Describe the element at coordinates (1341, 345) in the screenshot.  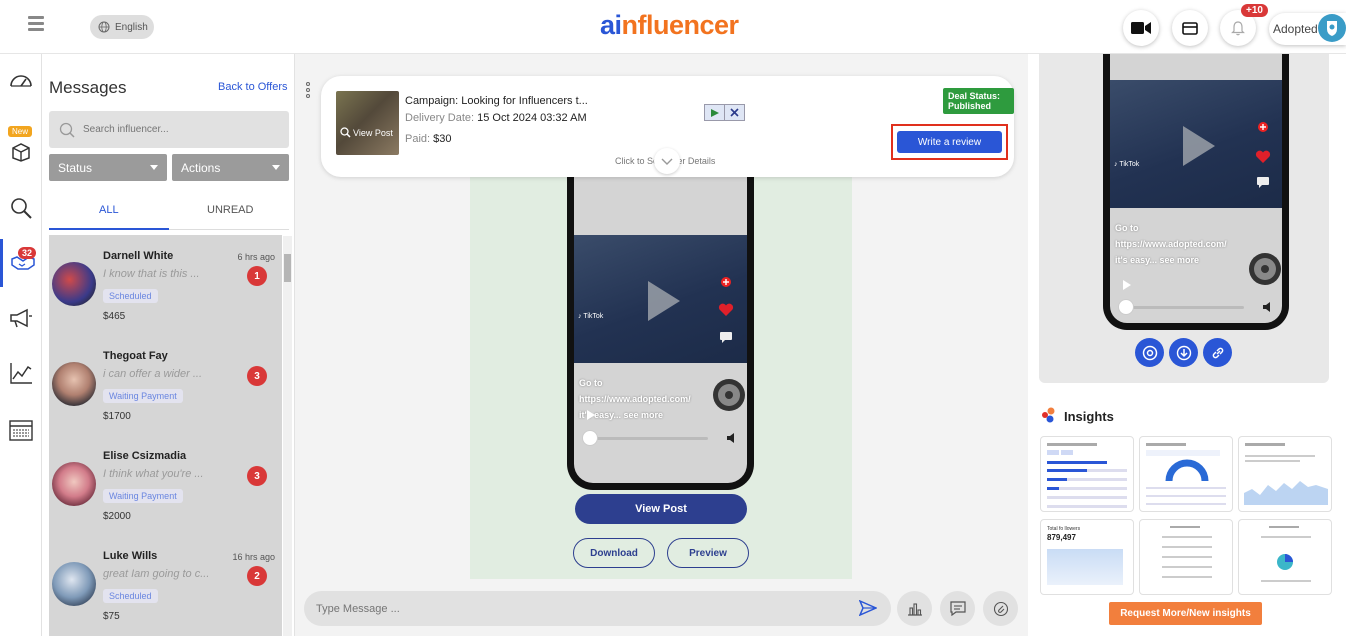
I see `right-panel-scrollbar` at that location.